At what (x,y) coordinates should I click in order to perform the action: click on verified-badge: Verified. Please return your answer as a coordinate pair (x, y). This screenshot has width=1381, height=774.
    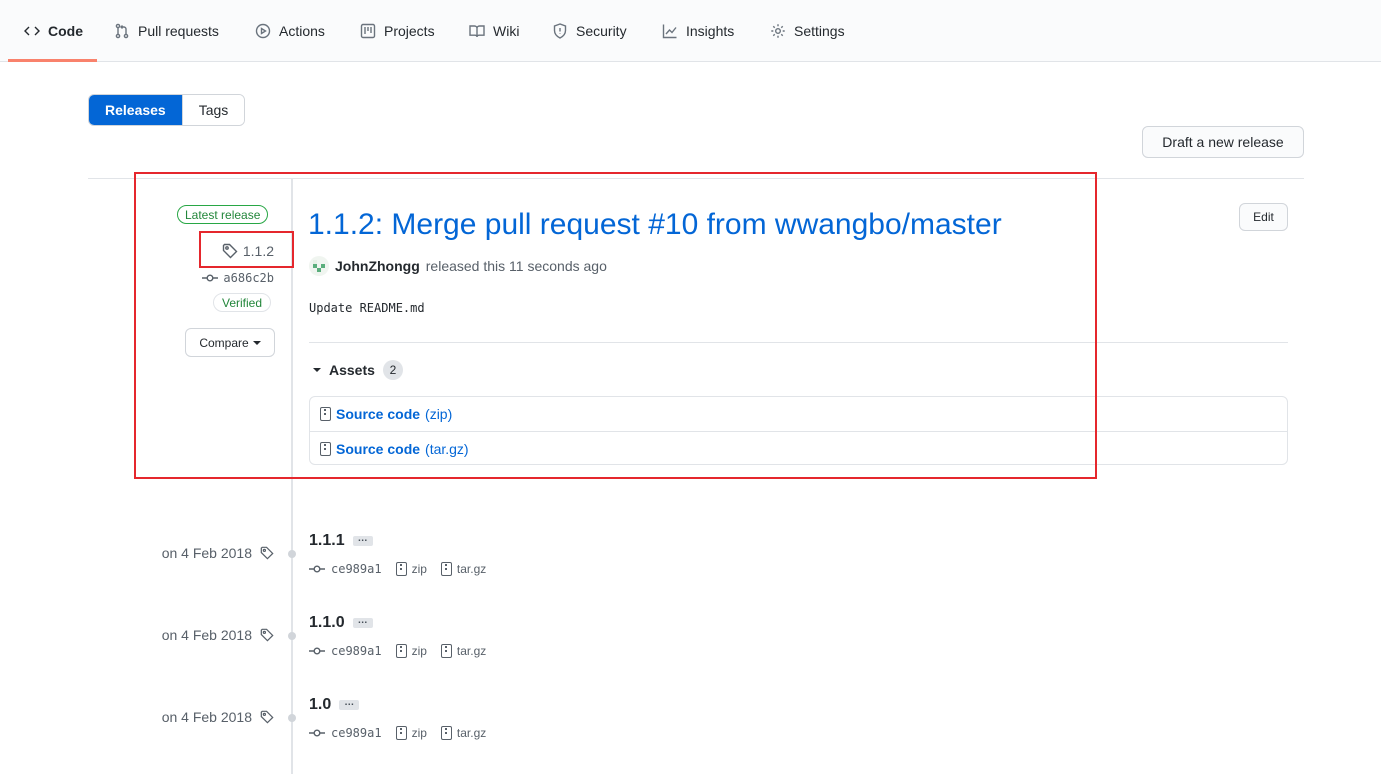
    Looking at the image, I should click on (242, 302).